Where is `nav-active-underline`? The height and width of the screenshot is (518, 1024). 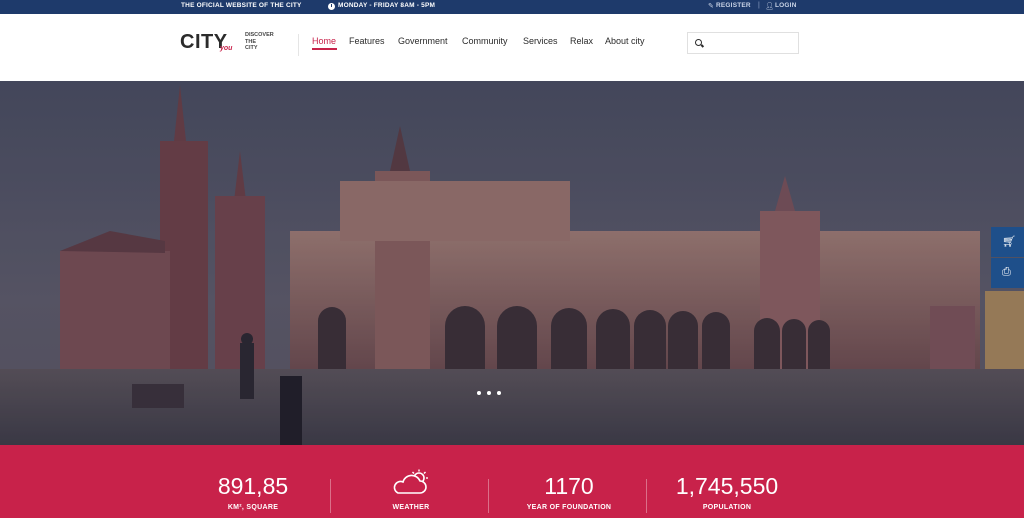 nav-active-underline is located at coordinates (324, 49).